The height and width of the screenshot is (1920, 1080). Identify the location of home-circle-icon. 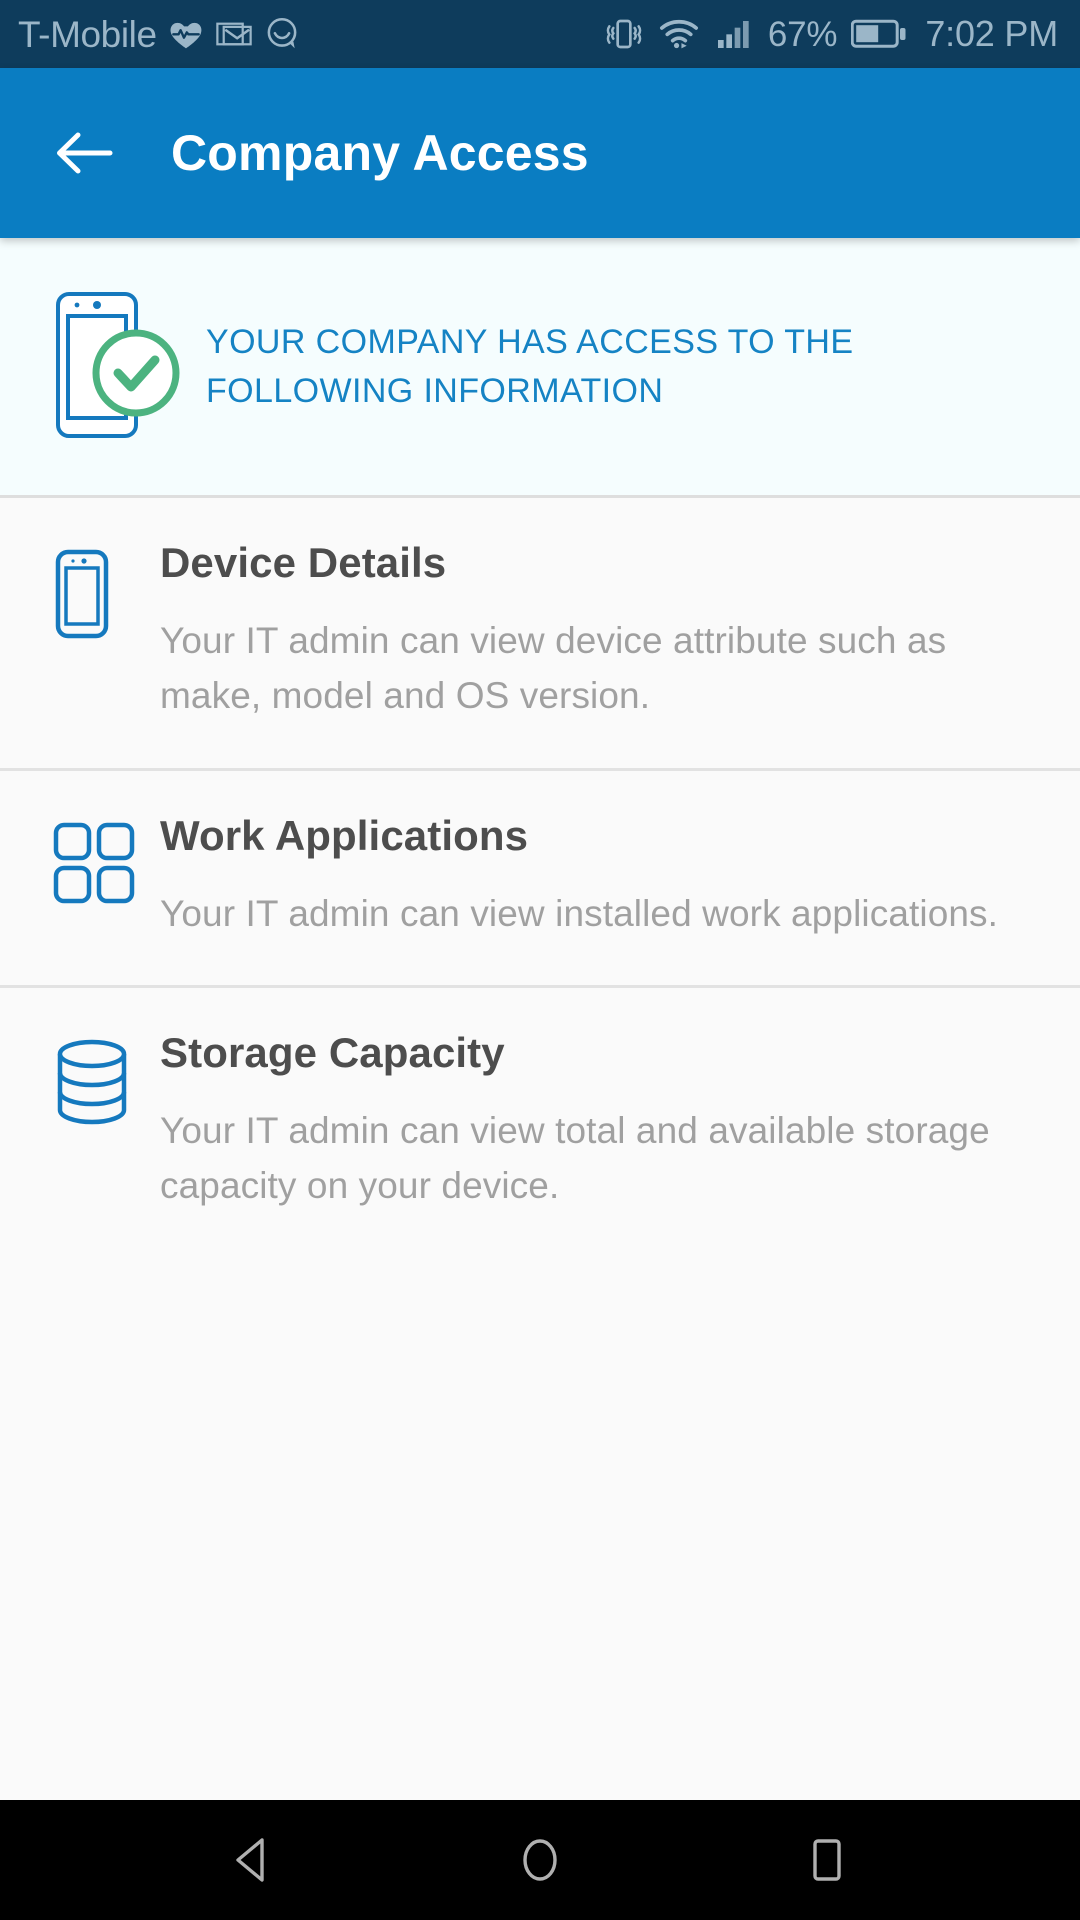
(540, 1860).